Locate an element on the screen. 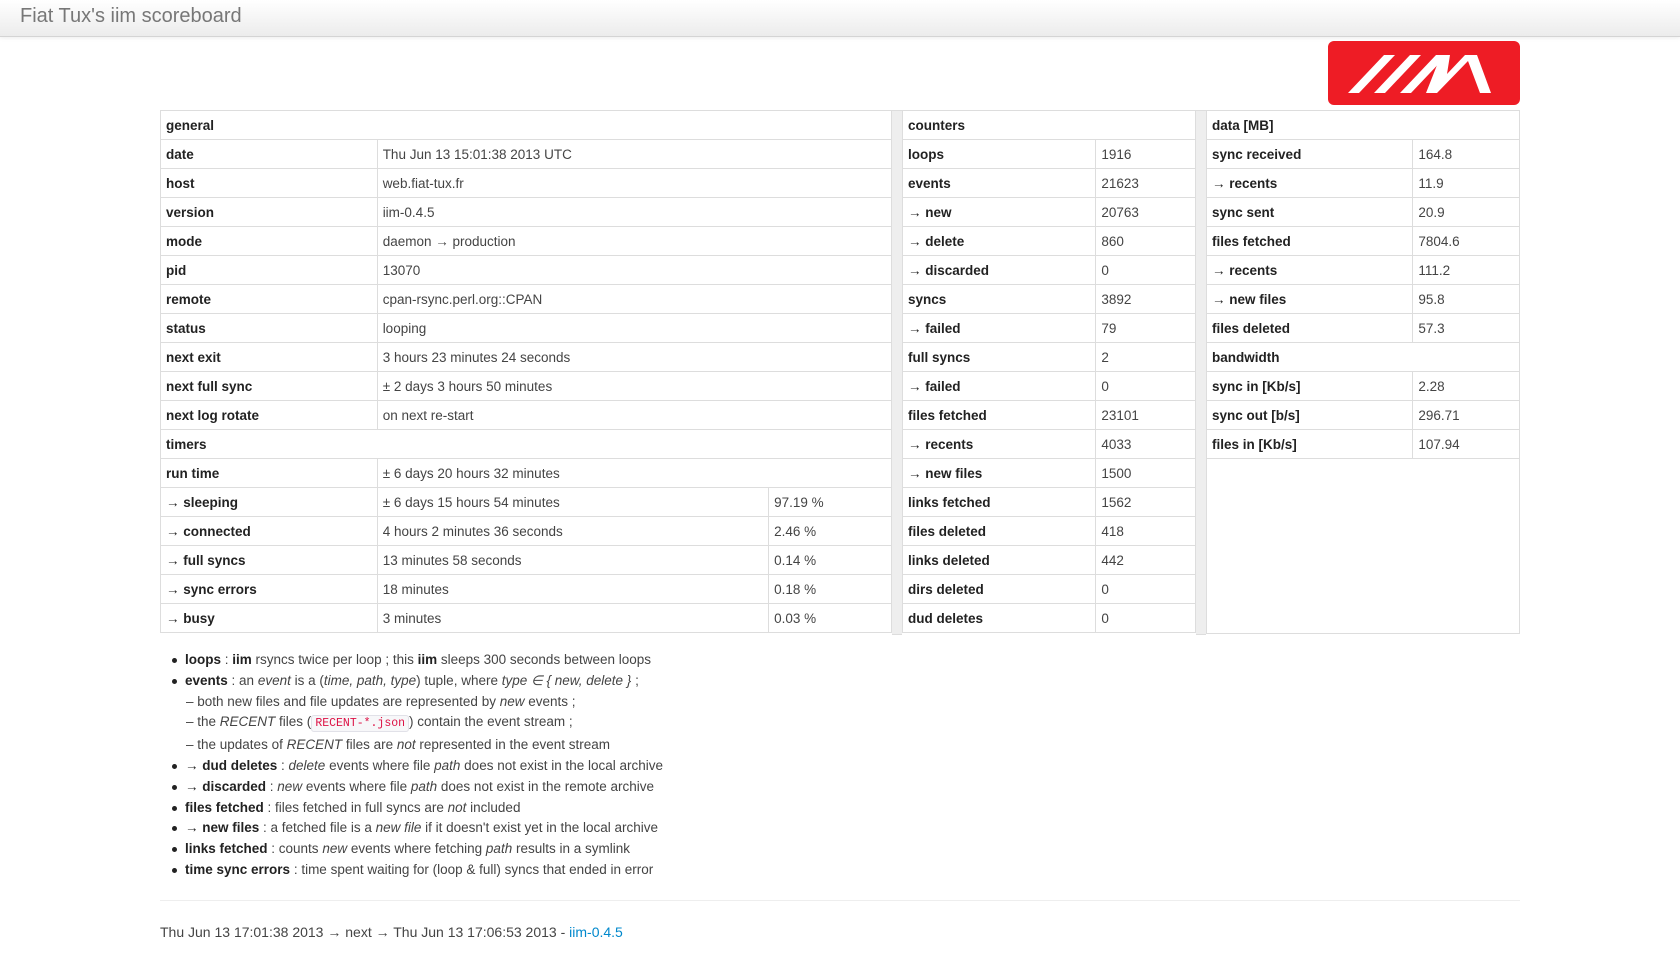 The width and height of the screenshot is (1680, 966). table-row: → recents 111.2 is located at coordinates (1362, 270).